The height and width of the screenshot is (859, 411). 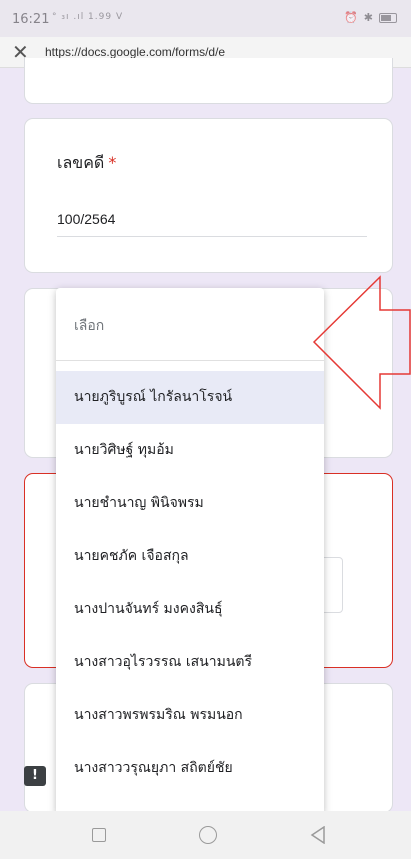 What do you see at coordinates (190, 397) in the screenshot?
I see `dropdown-option: นายภูริบูรณ์ ไกรัลนาโรจน์` at bounding box center [190, 397].